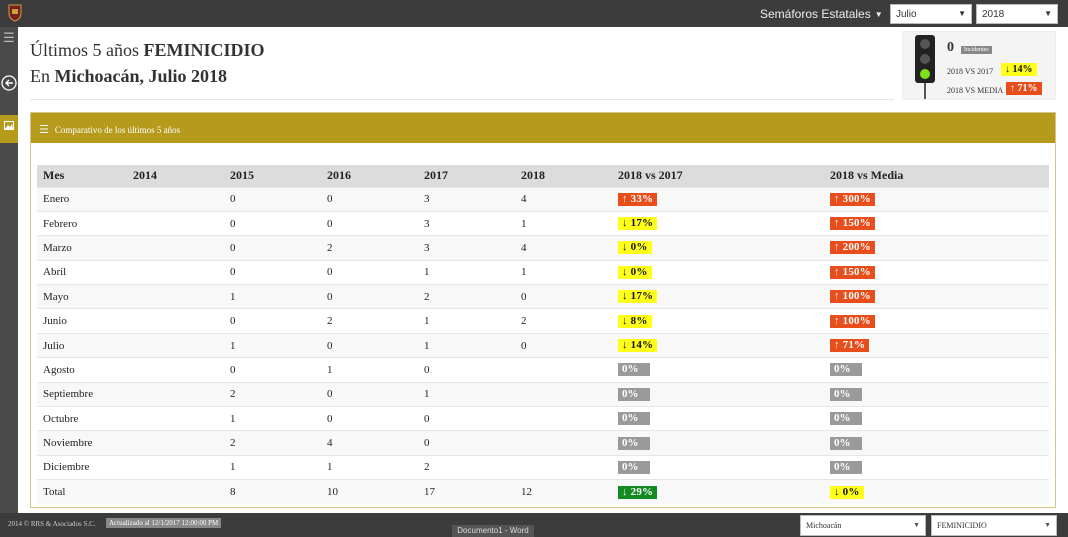 The image size is (1068, 537). Describe the element at coordinates (563, 492) in the screenshot. I see `table-cell-y2018: 12` at that location.